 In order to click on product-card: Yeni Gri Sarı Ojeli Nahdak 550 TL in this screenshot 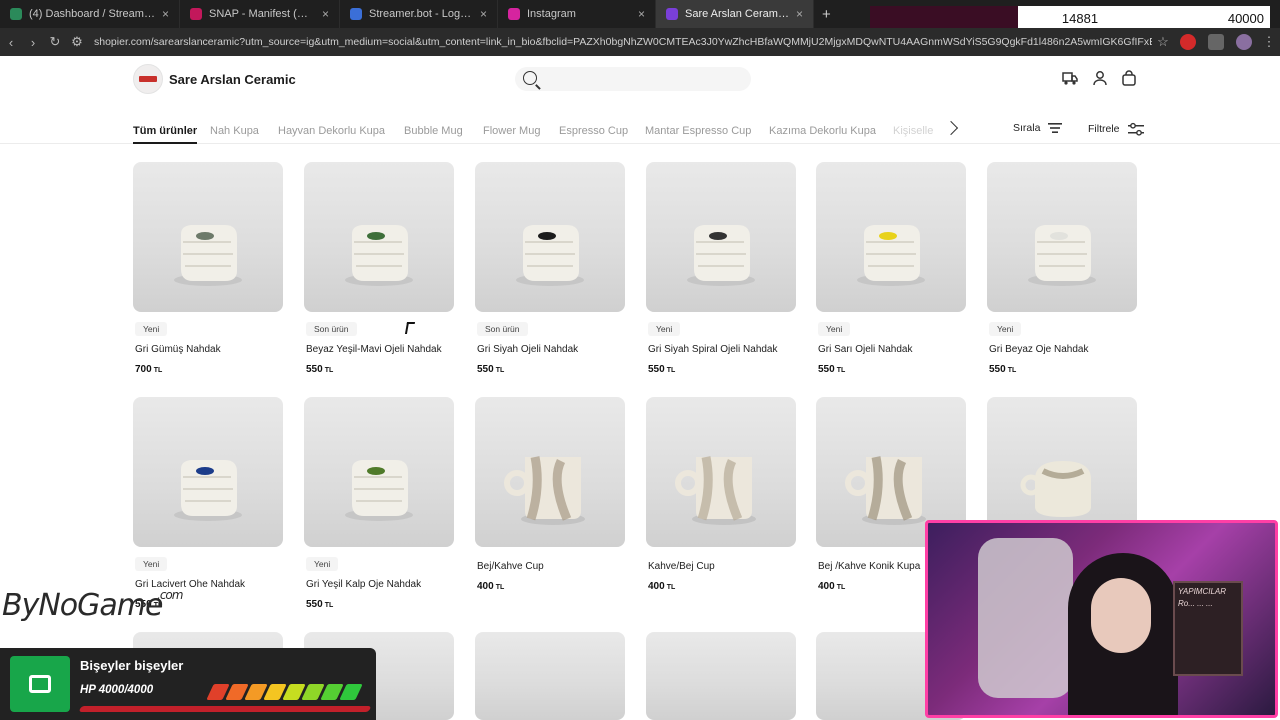, I will do `click(891, 268)`.